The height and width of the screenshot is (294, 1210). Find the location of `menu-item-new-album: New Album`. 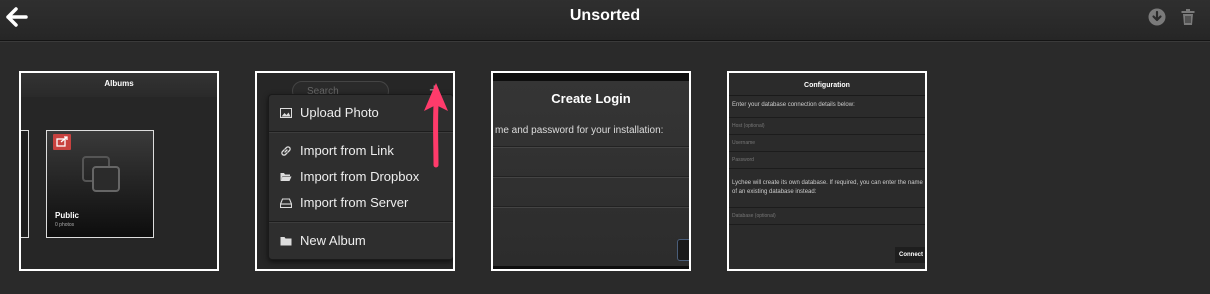

menu-item-new-album: New Album is located at coordinates (361, 241).